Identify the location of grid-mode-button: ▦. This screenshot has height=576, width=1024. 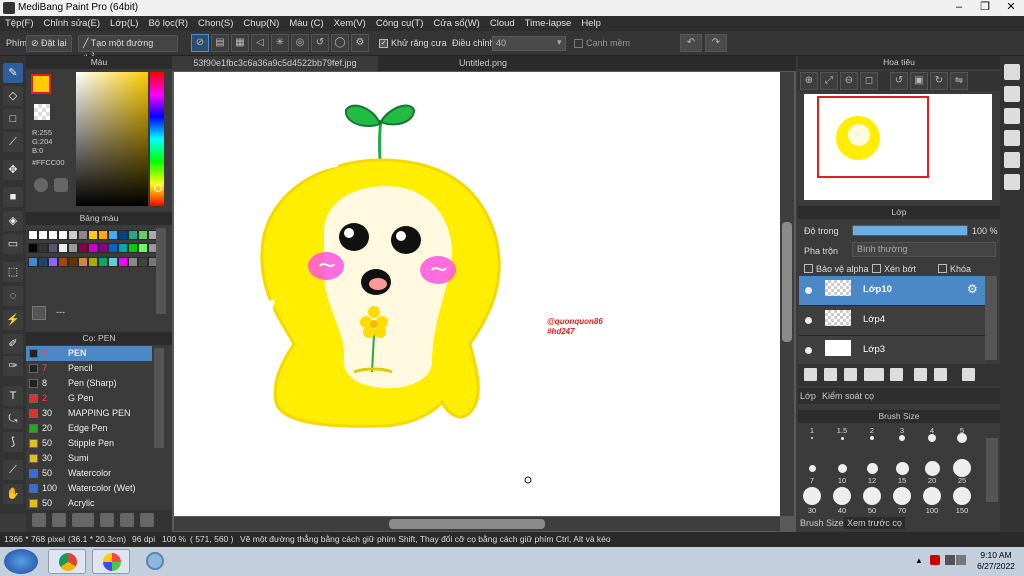
(240, 43).